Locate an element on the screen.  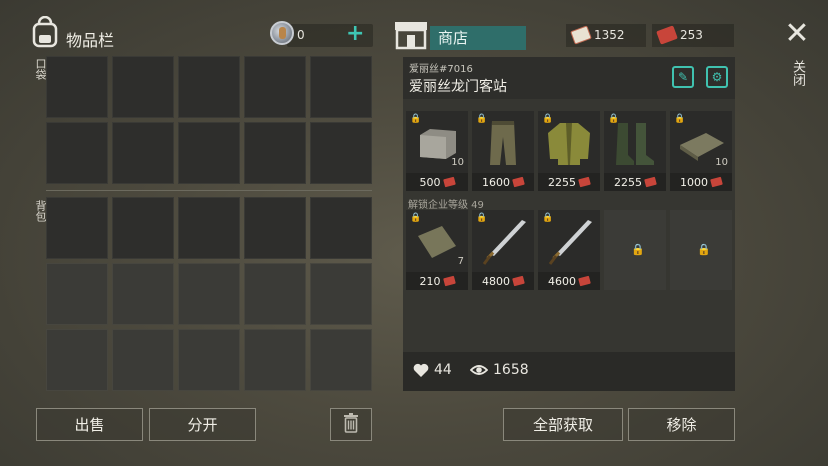
close-label: 关闭 is located at coordinates (797, 73).